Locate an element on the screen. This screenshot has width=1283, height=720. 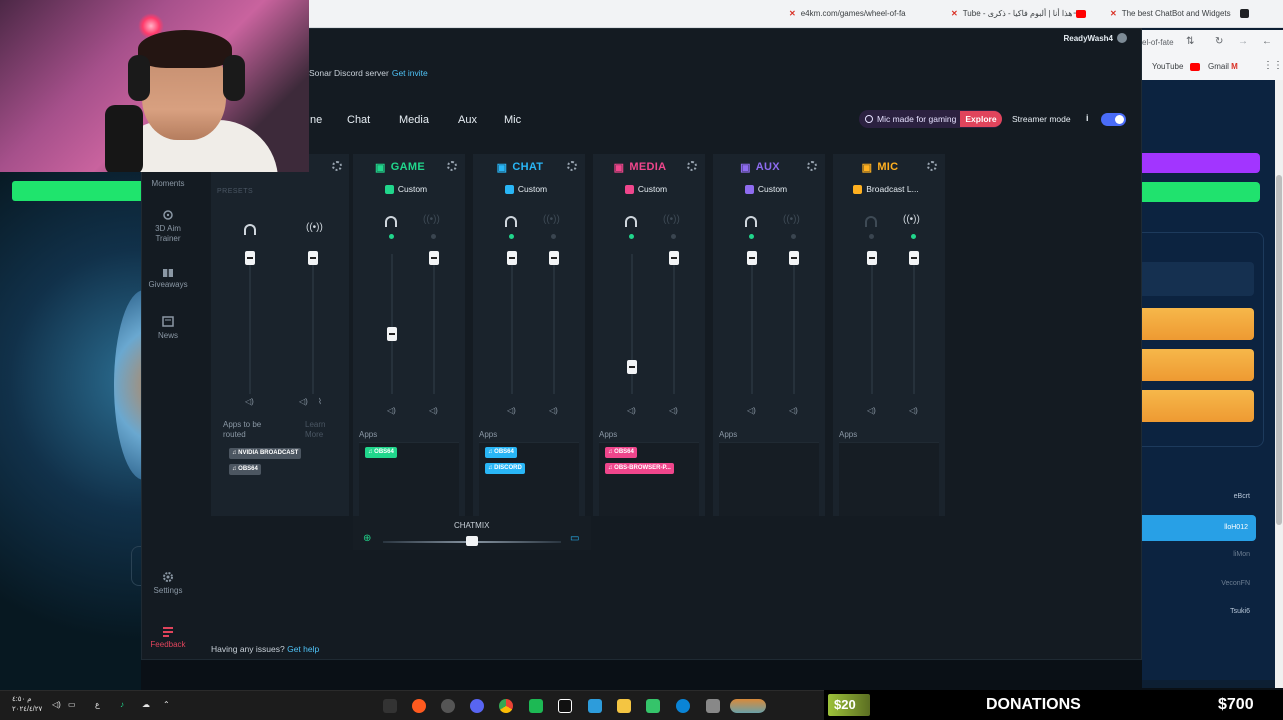
folder-icon is located at coordinates (624, 706).